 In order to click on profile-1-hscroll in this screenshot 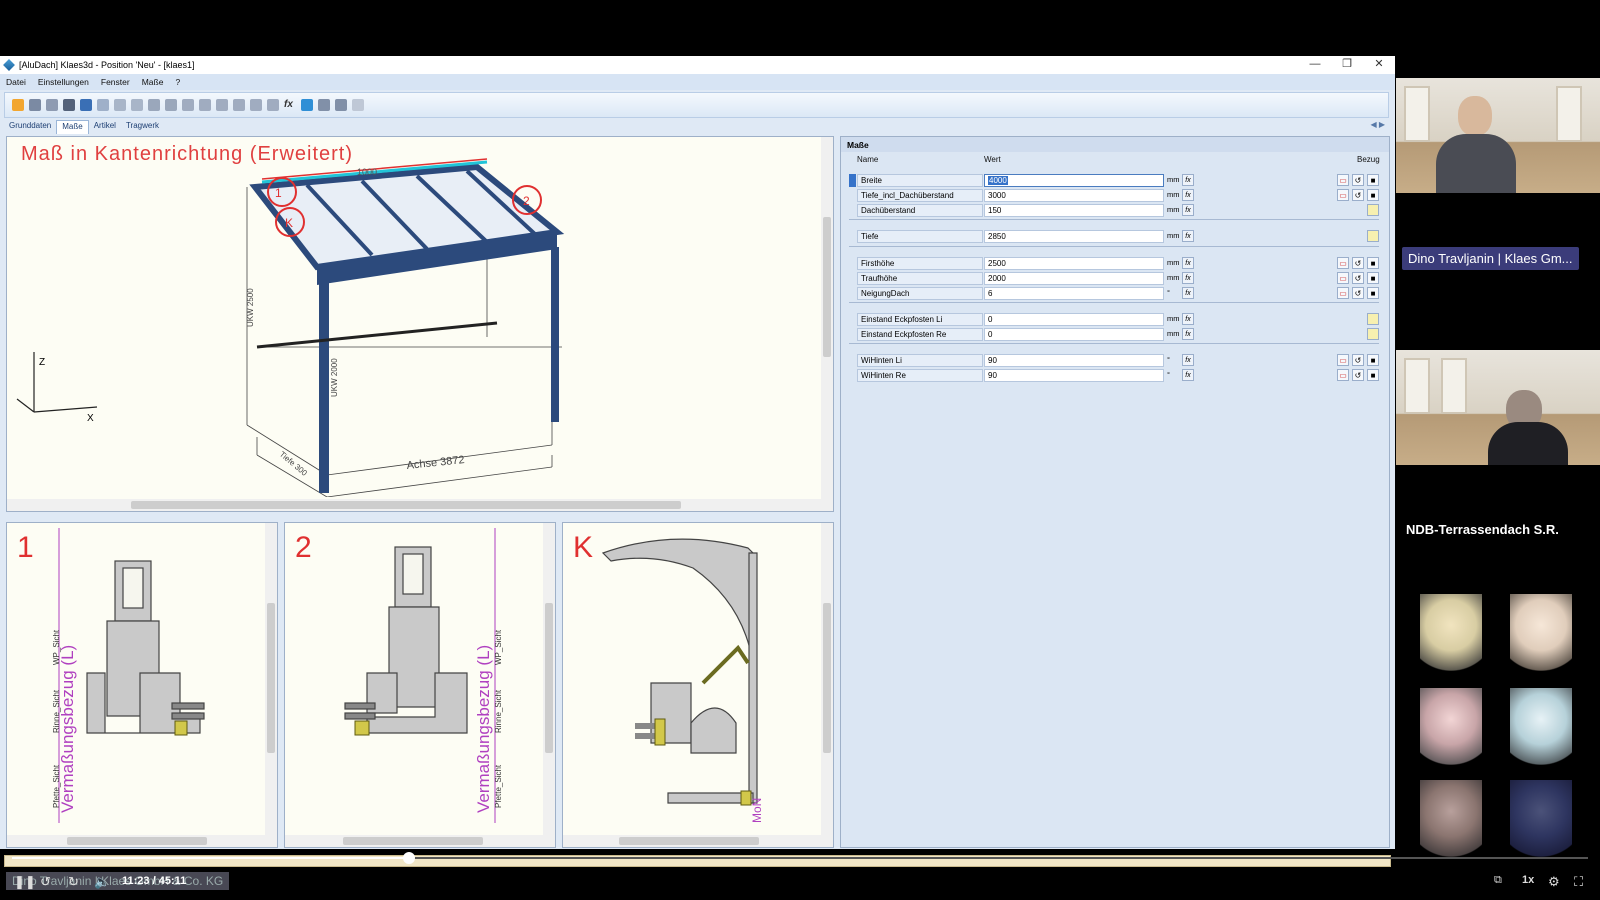, I will do `click(137, 841)`.